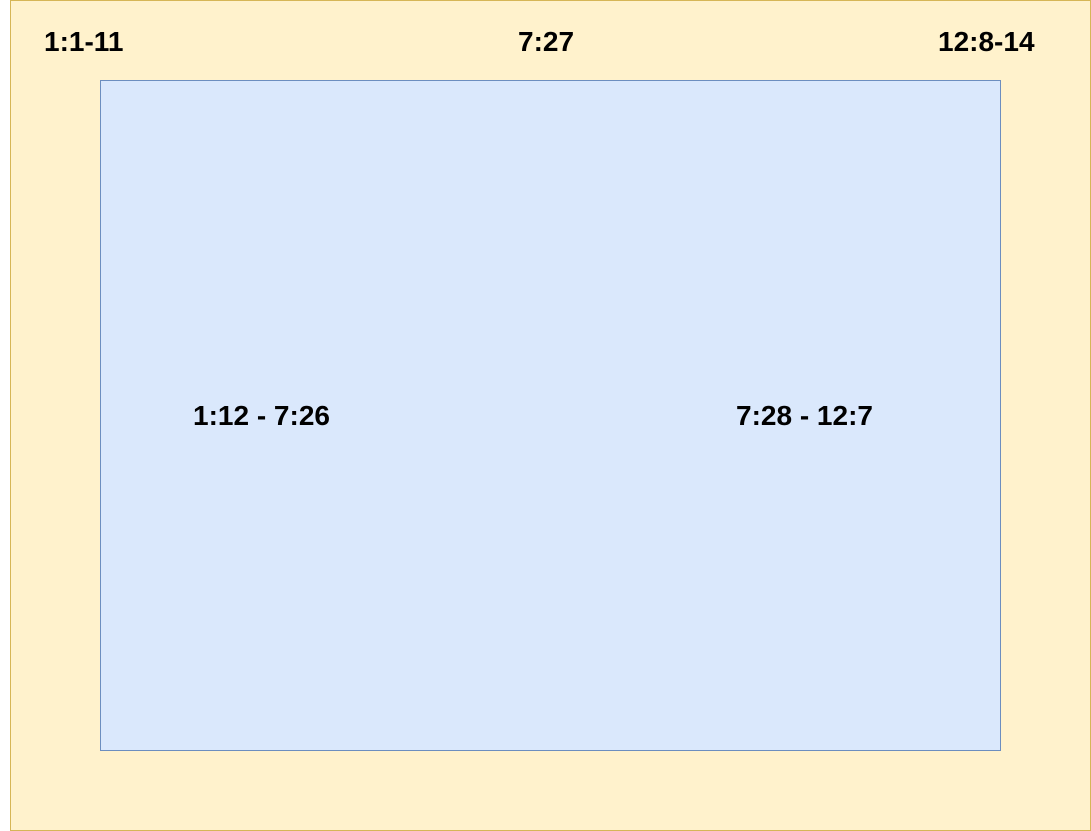 The image size is (1091, 831). What do you see at coordinates (986, 41) in the screenshot?
I see `label-top-right: 12:8-14` at bounding box center [986, 41].